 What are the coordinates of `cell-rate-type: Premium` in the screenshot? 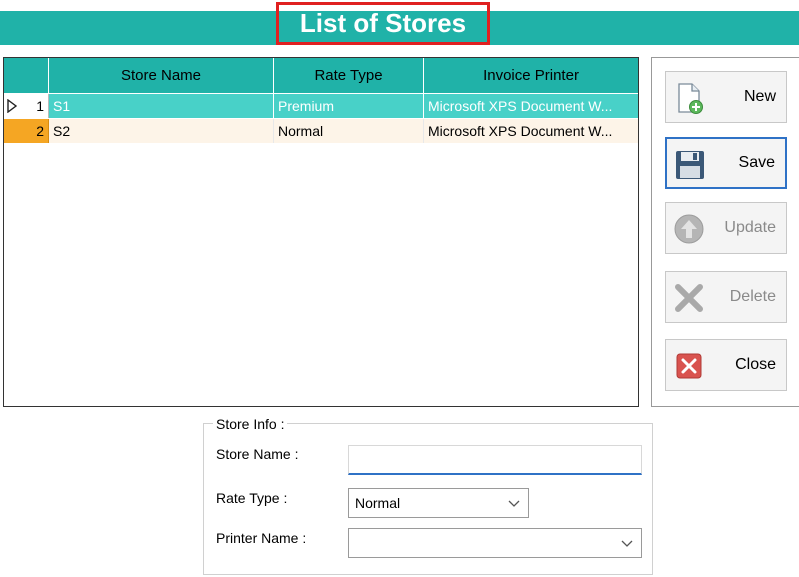 It's located at (349, 106).